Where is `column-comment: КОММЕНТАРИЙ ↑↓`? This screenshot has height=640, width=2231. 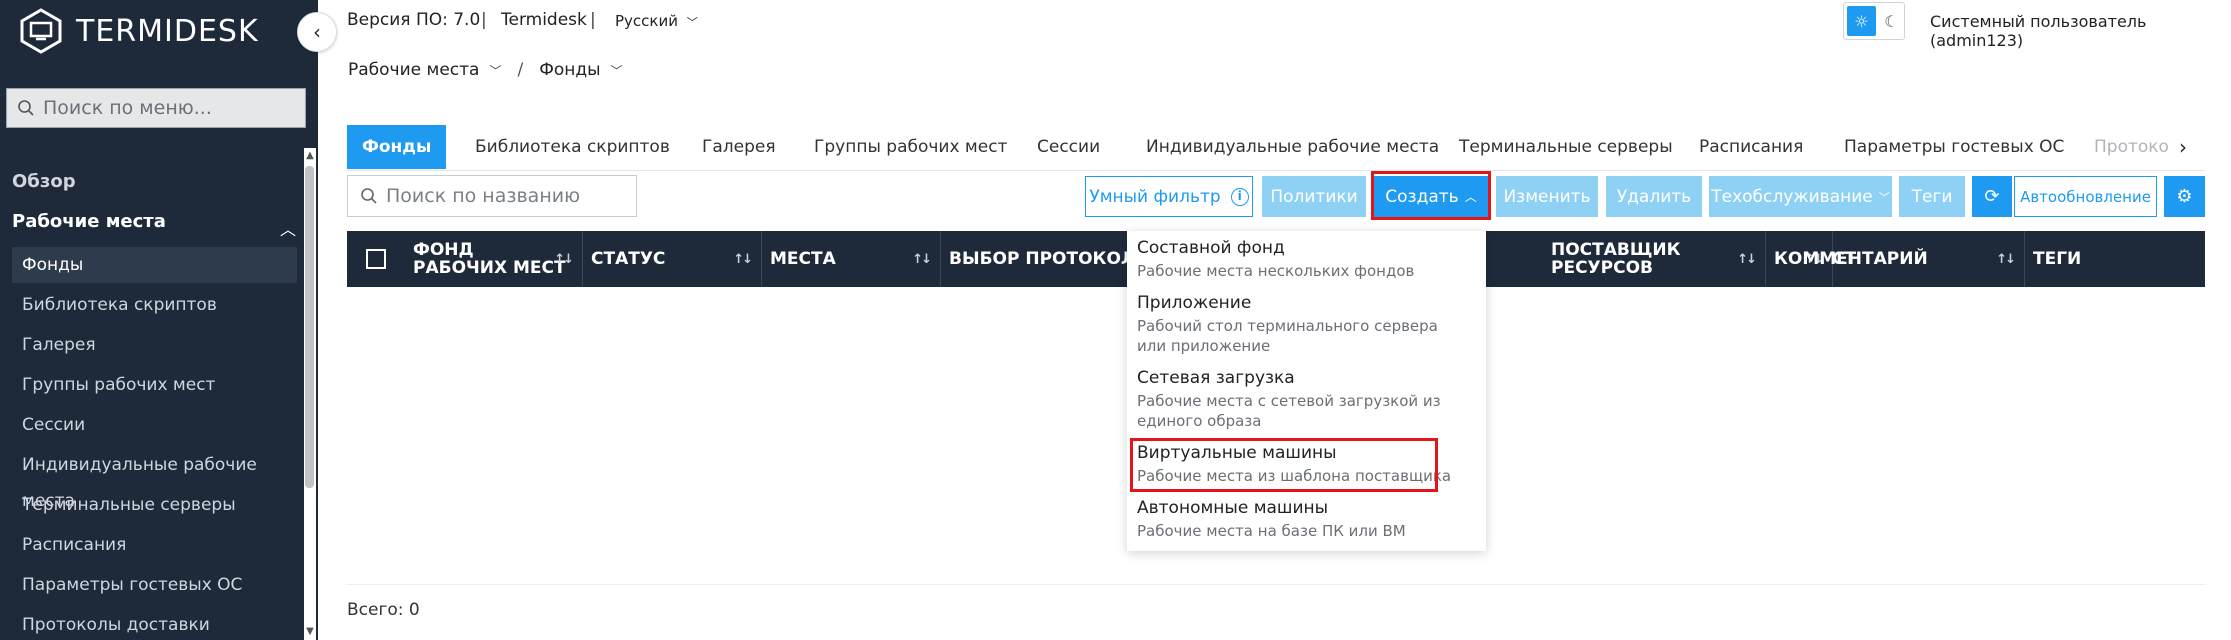 column-comment: КОММЕНТАРИЙ ↑↓ is located at coordinates (1895, 259).